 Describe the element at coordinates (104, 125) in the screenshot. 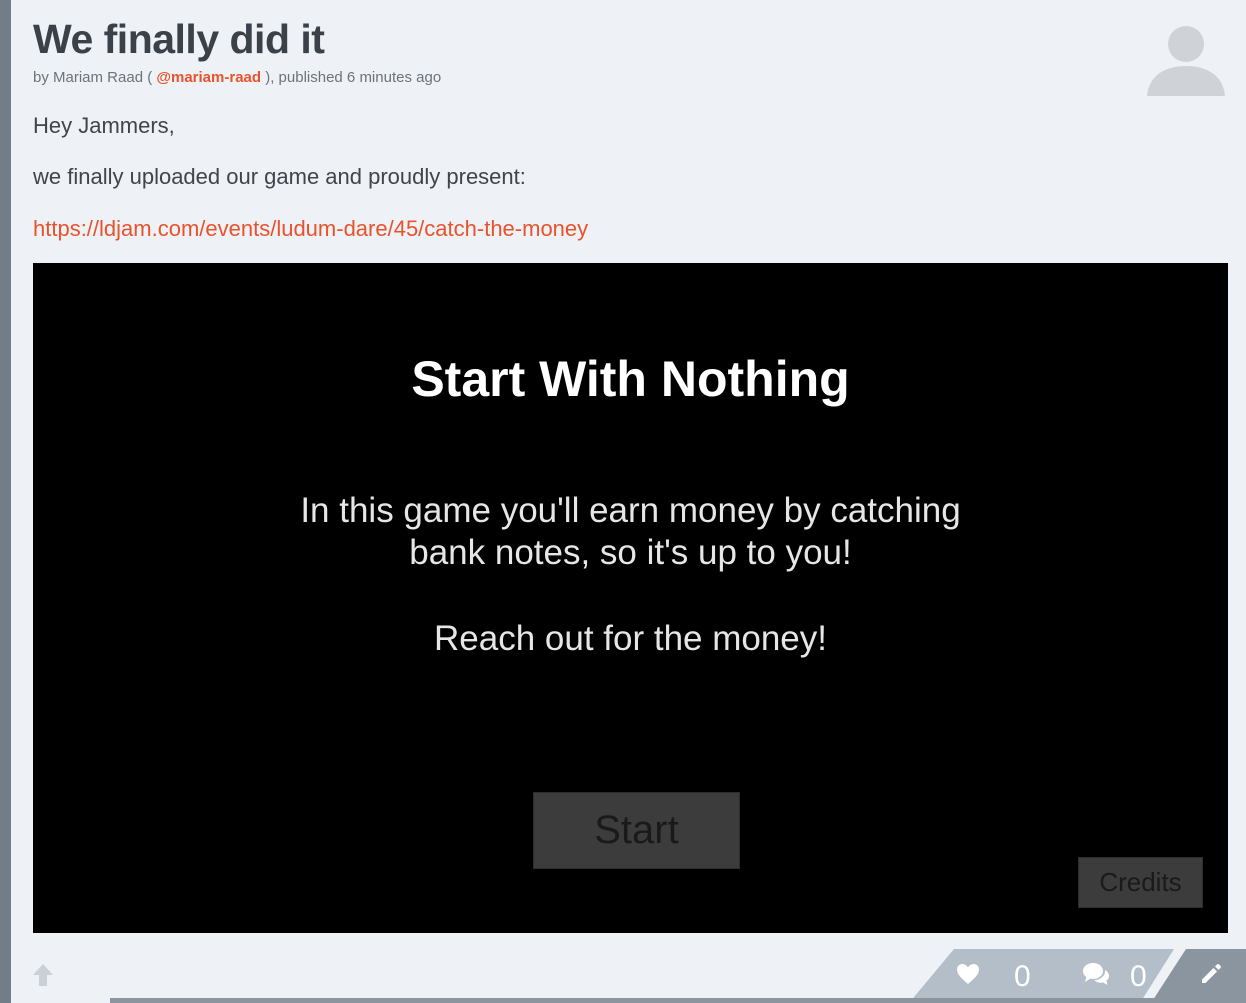

I see `paragraph-greeting: Hey Jammers,` at that location.